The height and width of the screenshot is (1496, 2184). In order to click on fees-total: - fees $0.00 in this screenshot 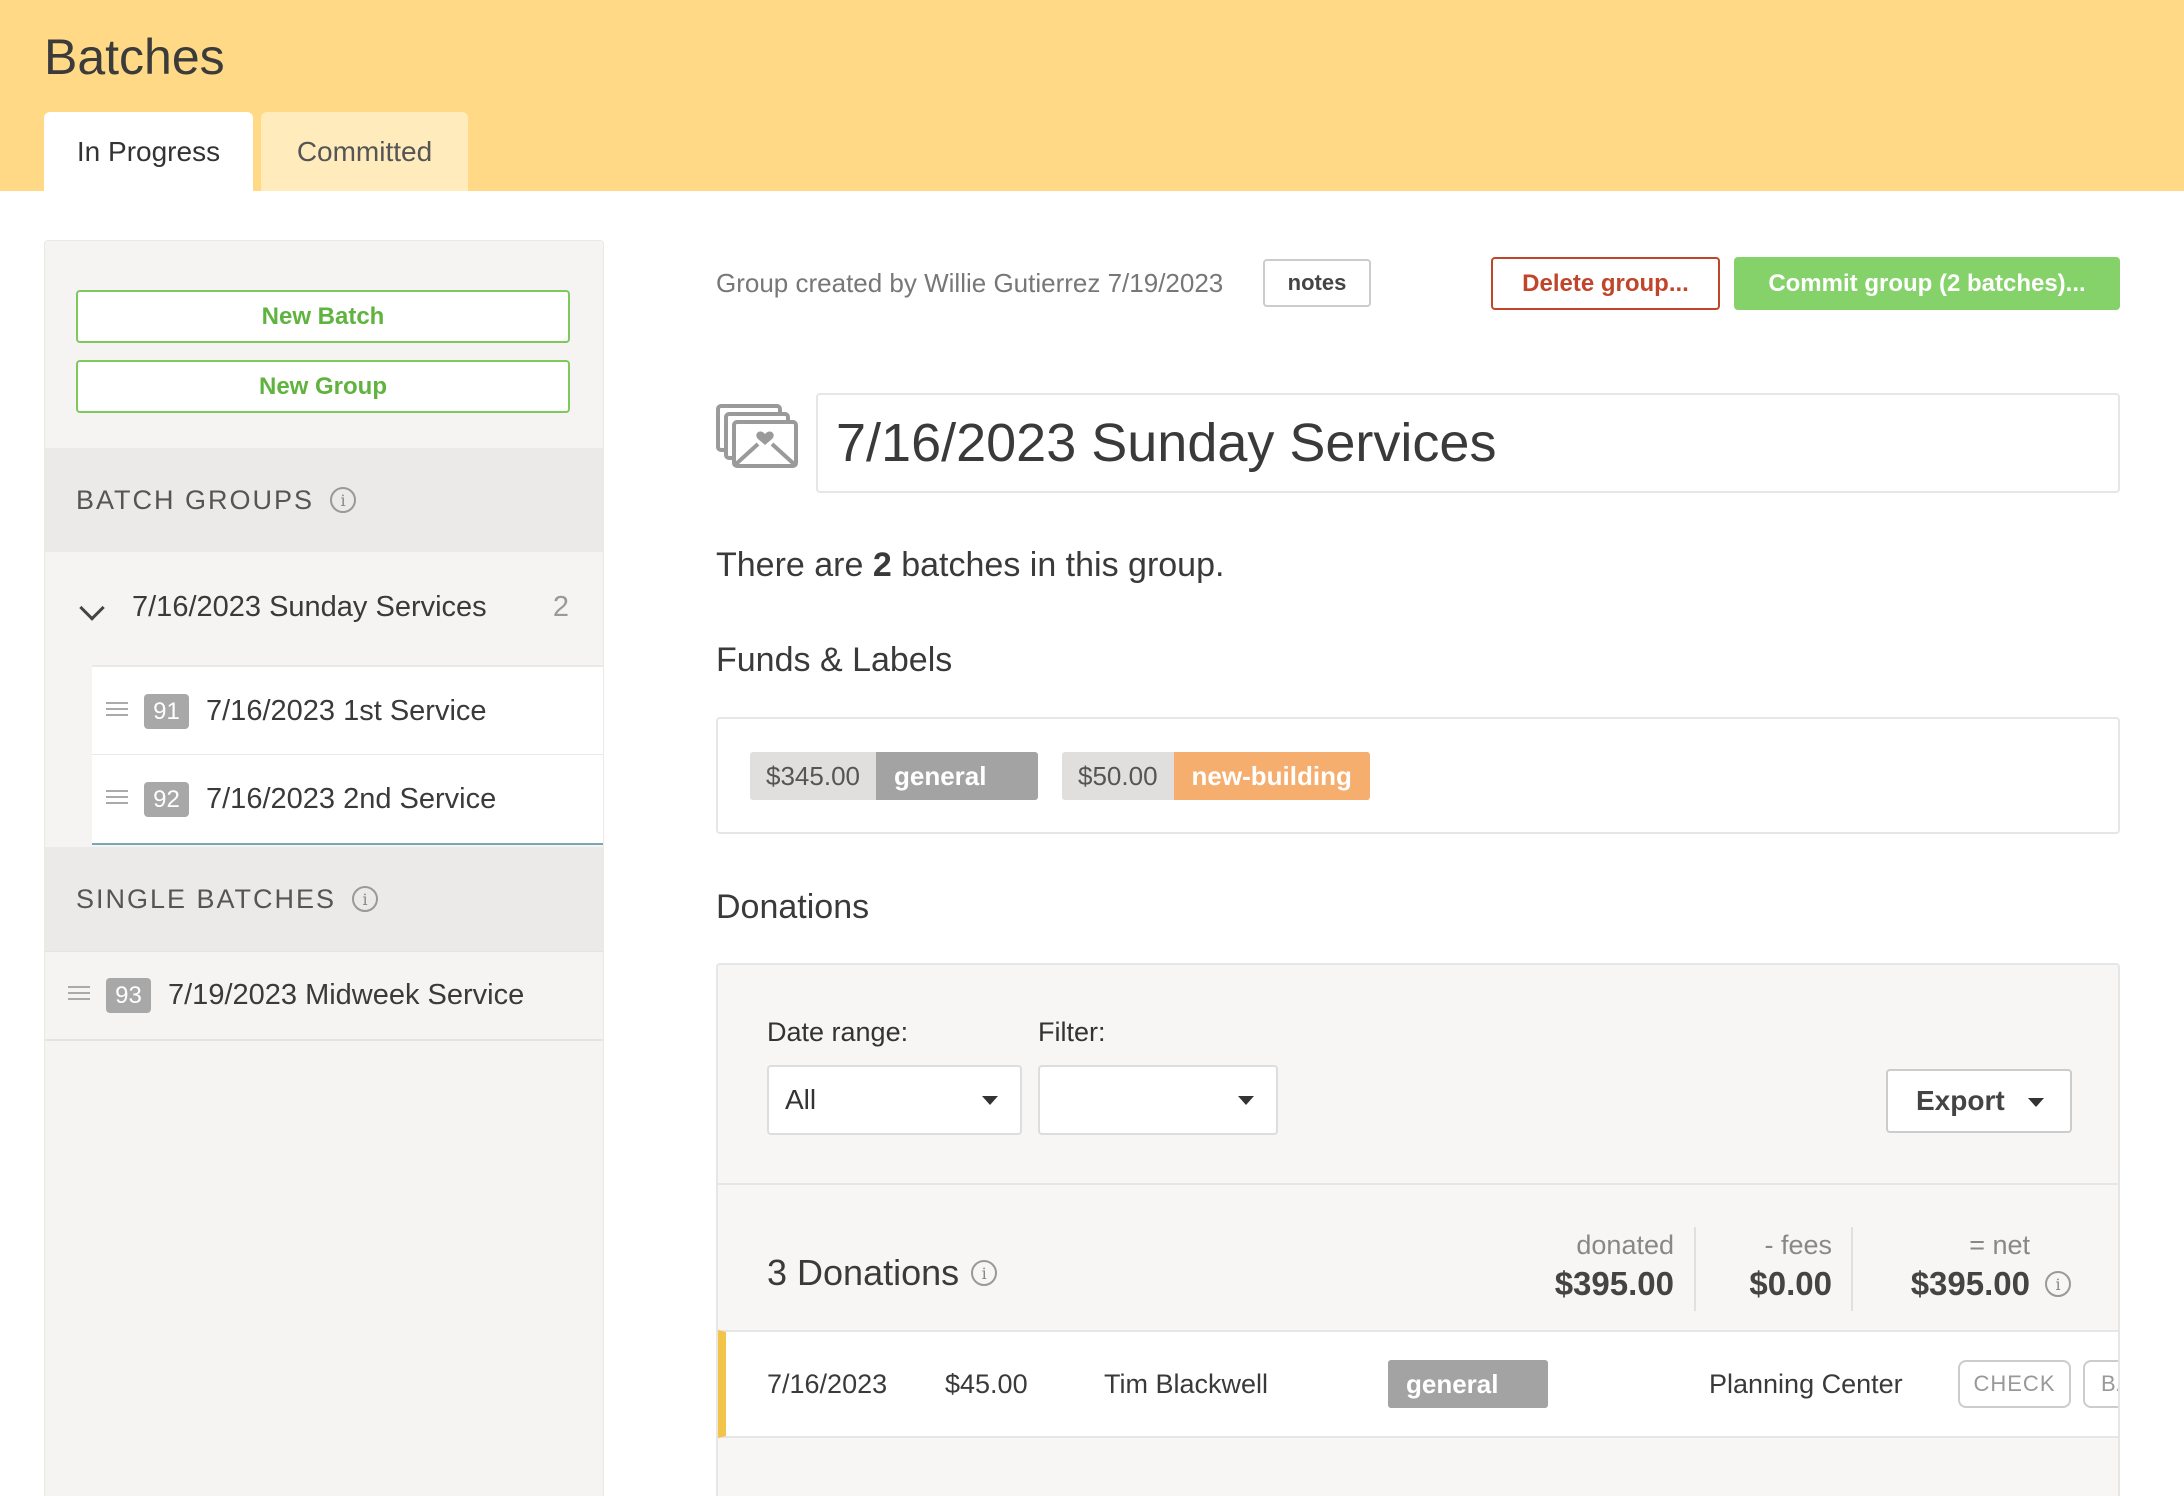, I will do `click(1790, 1266)`.